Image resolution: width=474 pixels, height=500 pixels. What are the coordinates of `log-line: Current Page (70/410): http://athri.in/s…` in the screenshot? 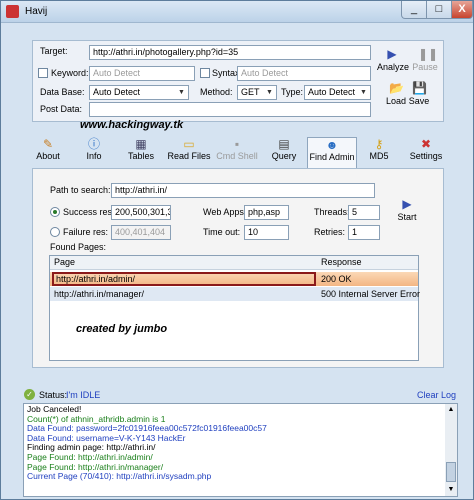 It's located at (119, 476).